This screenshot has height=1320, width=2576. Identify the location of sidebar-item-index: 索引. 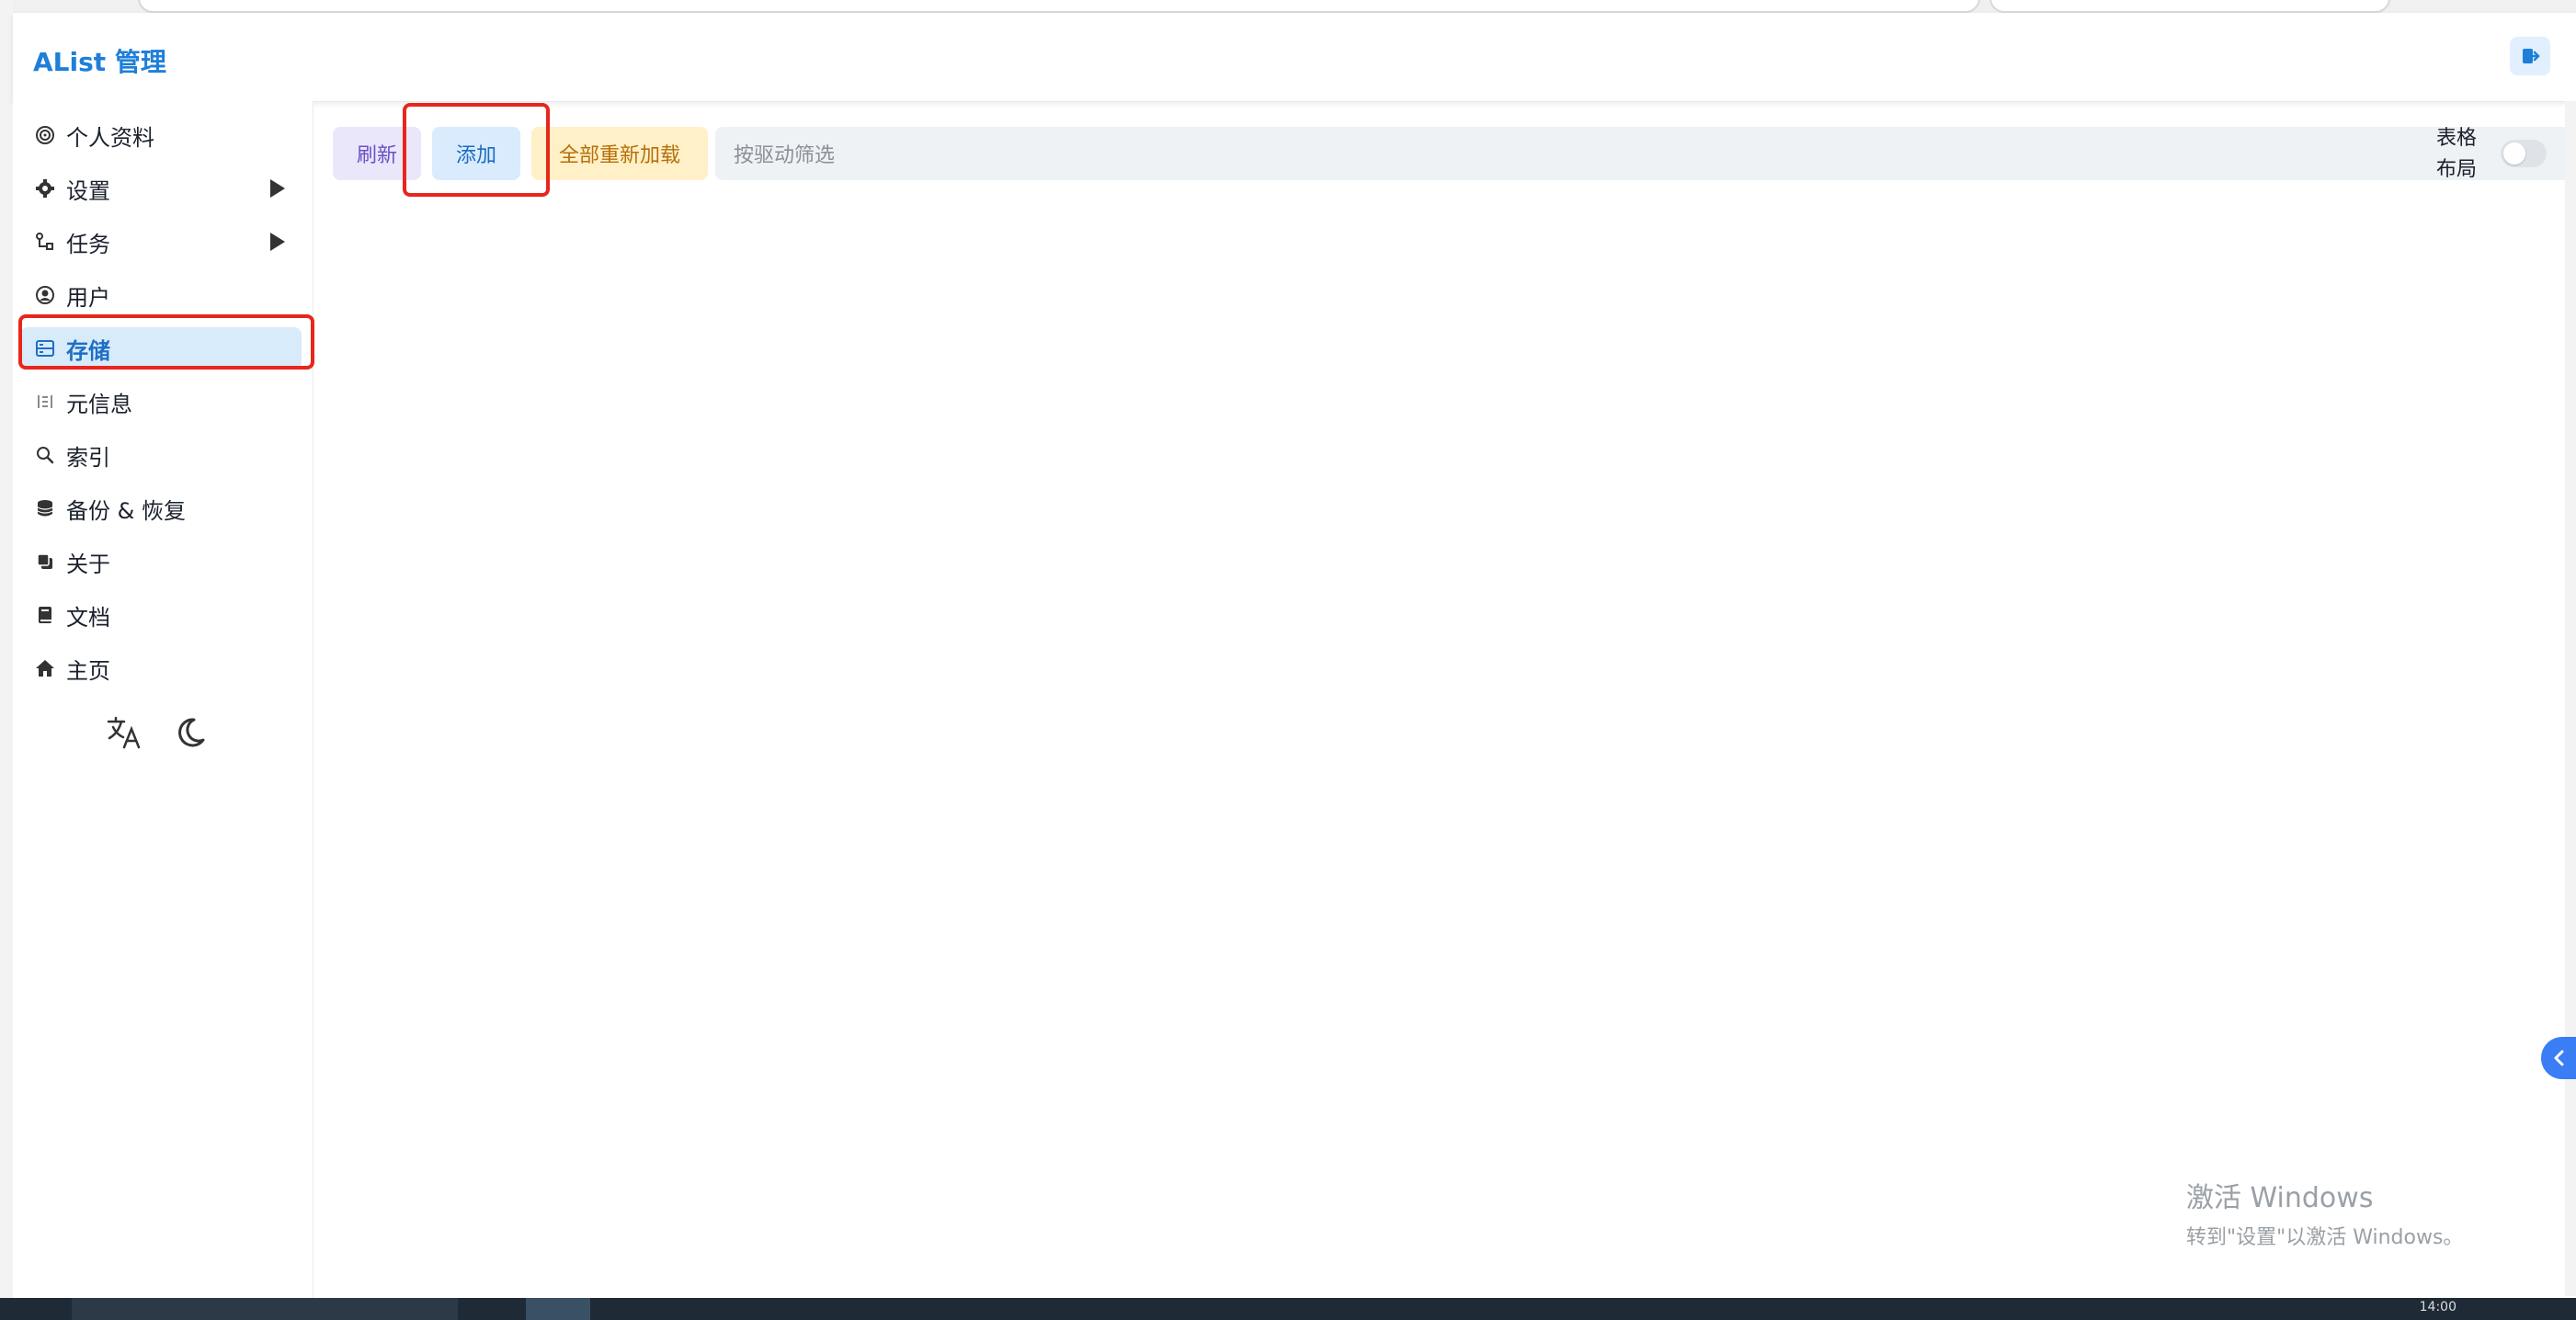
(161, 455).